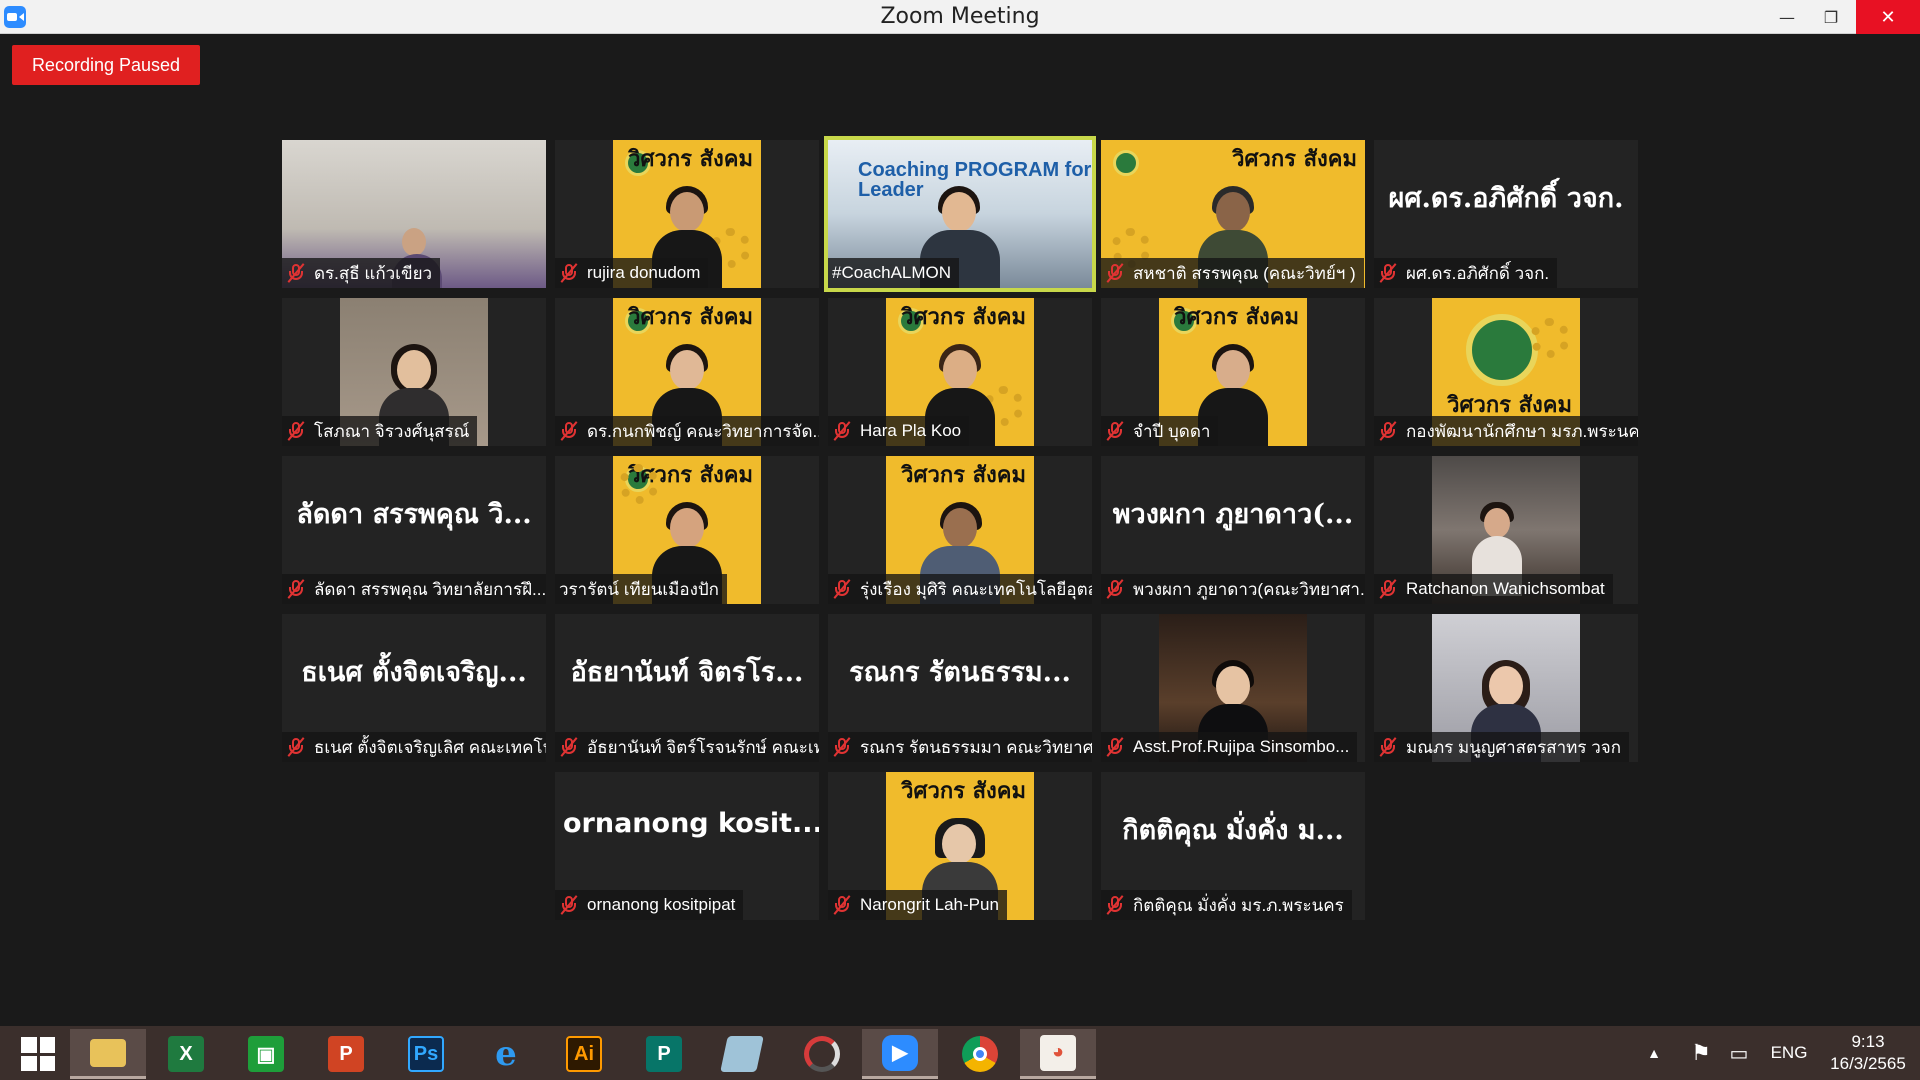  I want to click on participant-name: Hara Pla Koo, so click(899, 431).